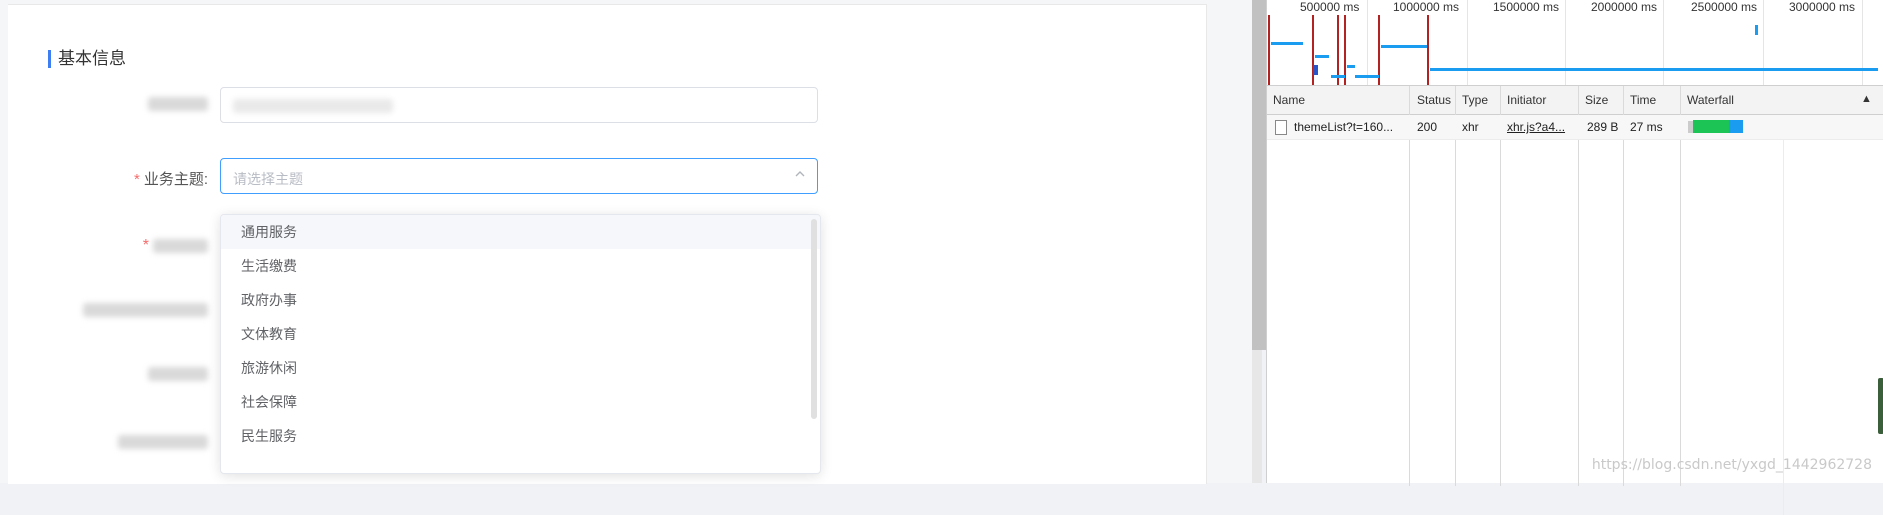 The height and width of the screenshot is (515, 1883). What do you see at coordinates (520, 232) in the screenshot?
I see `theme-option: 通用服务` at bounding box center [520, 232].